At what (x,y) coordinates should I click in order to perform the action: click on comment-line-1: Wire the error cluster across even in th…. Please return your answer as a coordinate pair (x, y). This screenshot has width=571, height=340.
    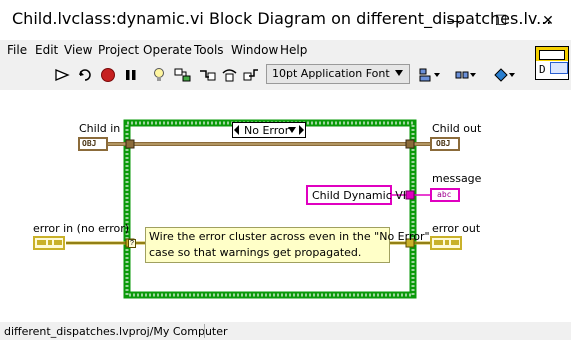
    Looking at the image, I should click on (289, 236).